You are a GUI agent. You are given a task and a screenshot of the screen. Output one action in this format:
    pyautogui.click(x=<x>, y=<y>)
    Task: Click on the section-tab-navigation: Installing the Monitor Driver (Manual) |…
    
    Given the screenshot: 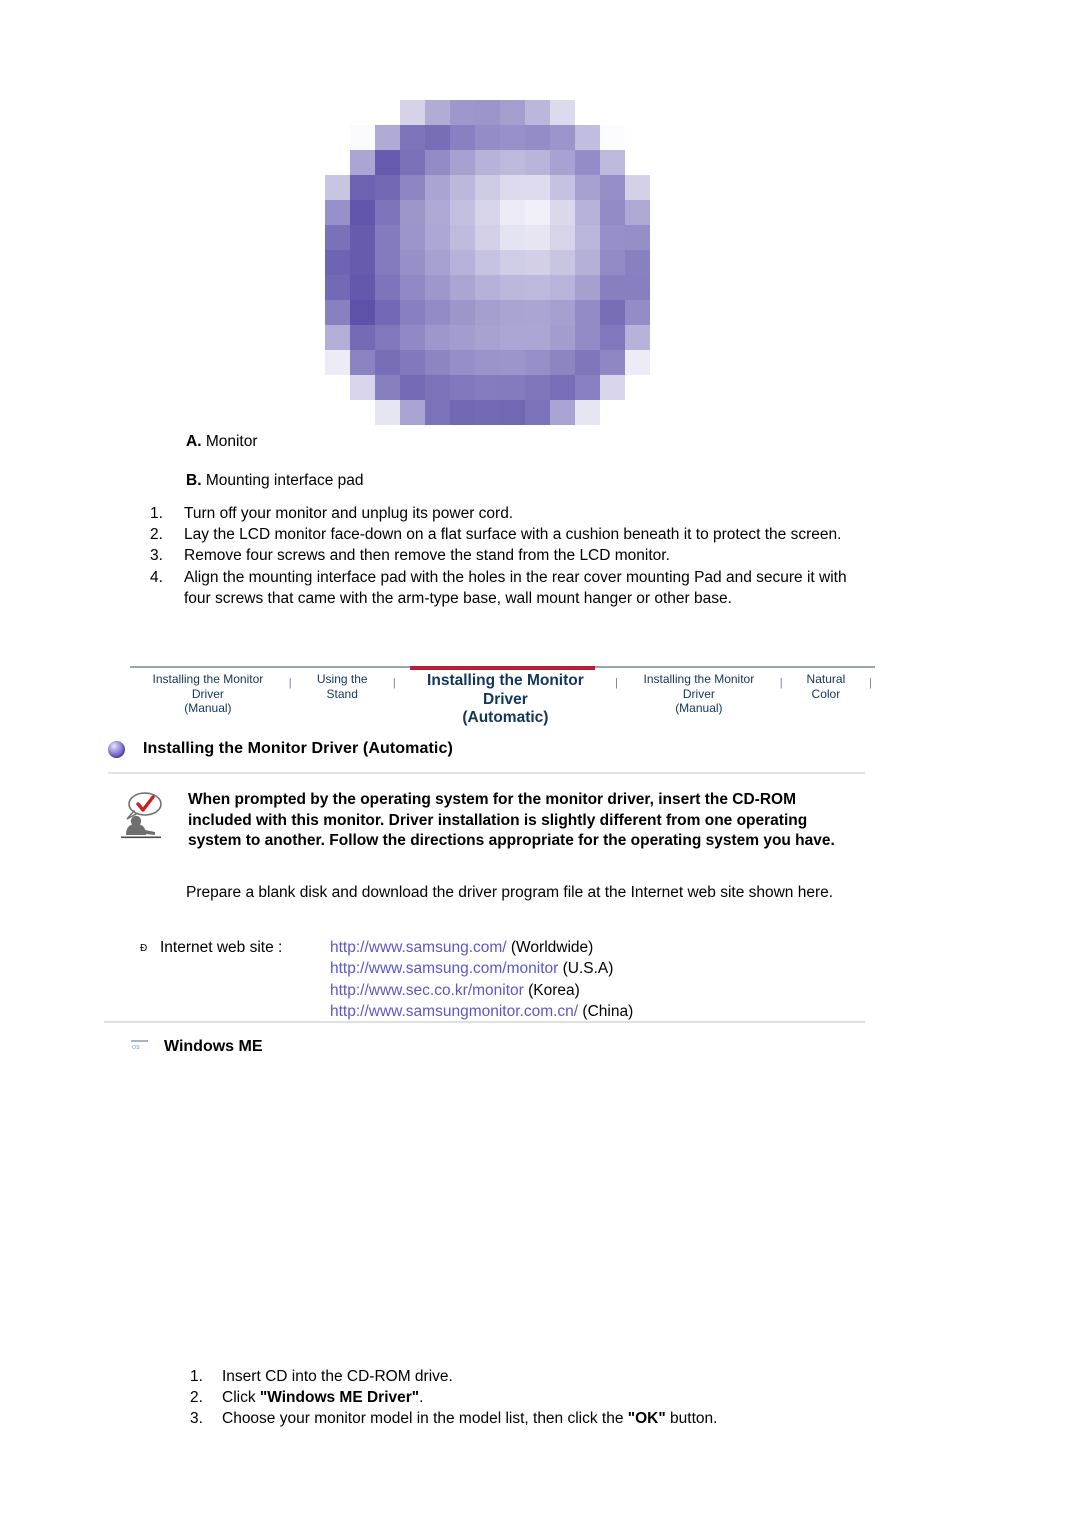 What is the action you would take?
    pyautogui.click(x=502, y=696)
    